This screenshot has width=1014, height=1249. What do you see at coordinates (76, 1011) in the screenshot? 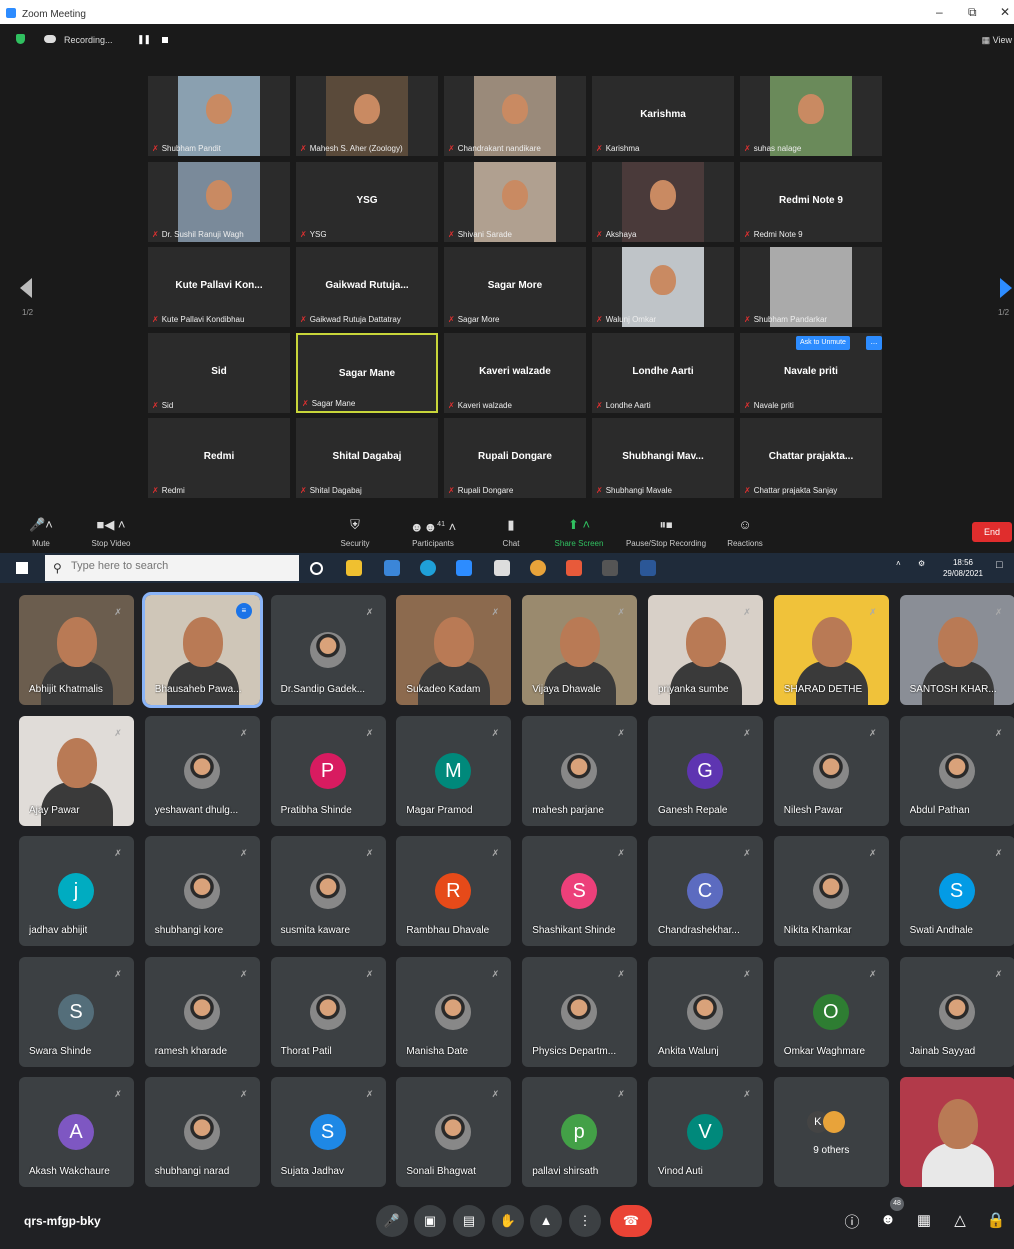
I see `meet-participant-tile: S ✗ Swara Shinde` at bounding box center [76, 1011].